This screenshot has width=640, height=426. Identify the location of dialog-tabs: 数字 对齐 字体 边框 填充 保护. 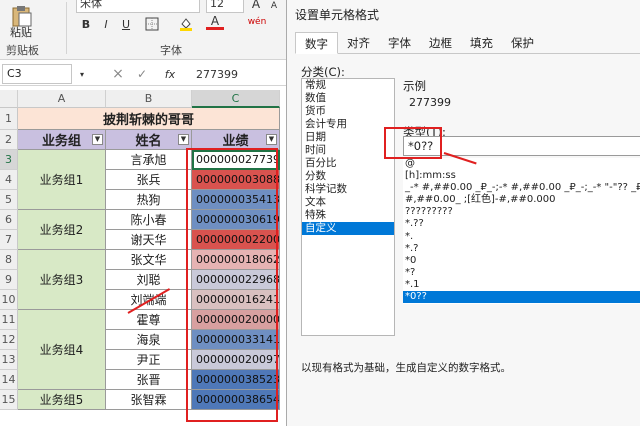
(467, 43).